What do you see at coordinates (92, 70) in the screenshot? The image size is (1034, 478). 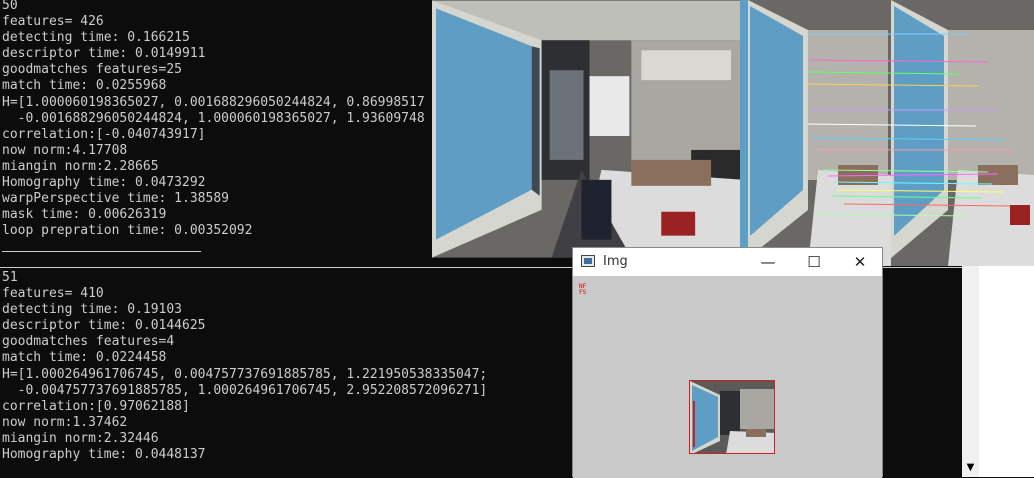 I see `console-line: goodmatches features=25` at bounding box center [92, 70].